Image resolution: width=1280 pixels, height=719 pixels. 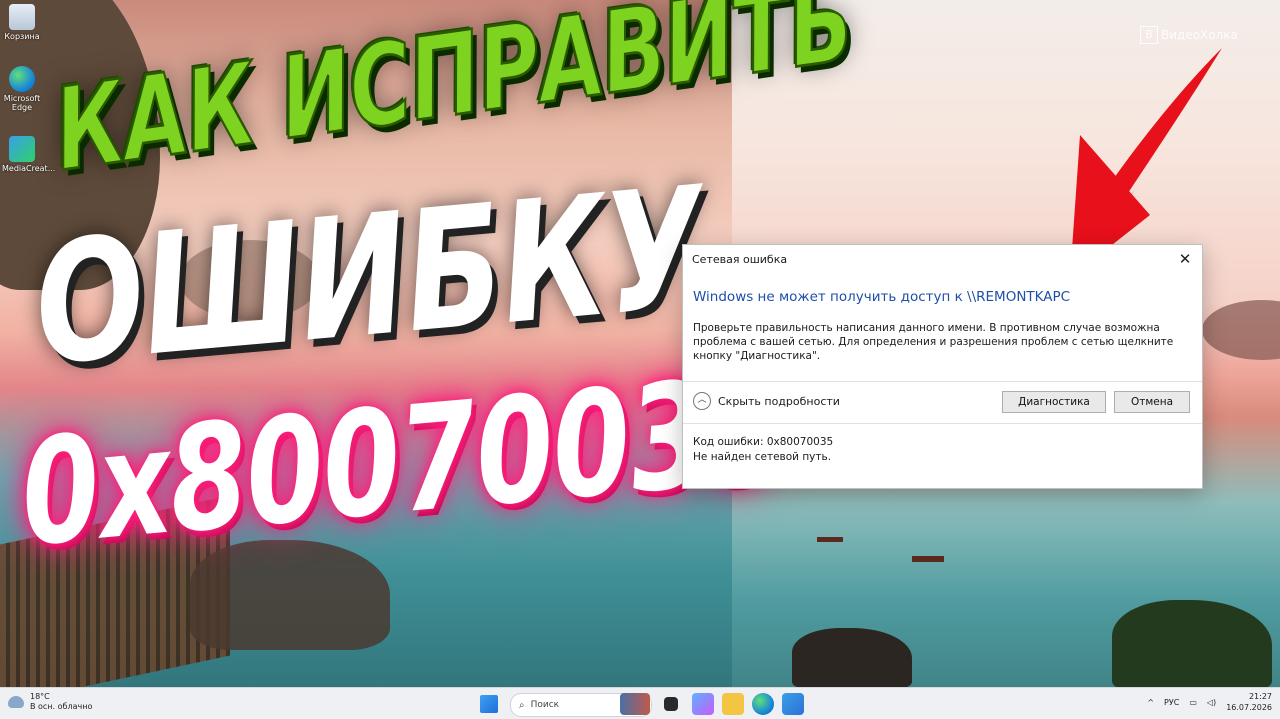 What do you see at coordinates (671, 704) in the screenshot?
I see `task-view-icon` at bounding box center [671, 704].